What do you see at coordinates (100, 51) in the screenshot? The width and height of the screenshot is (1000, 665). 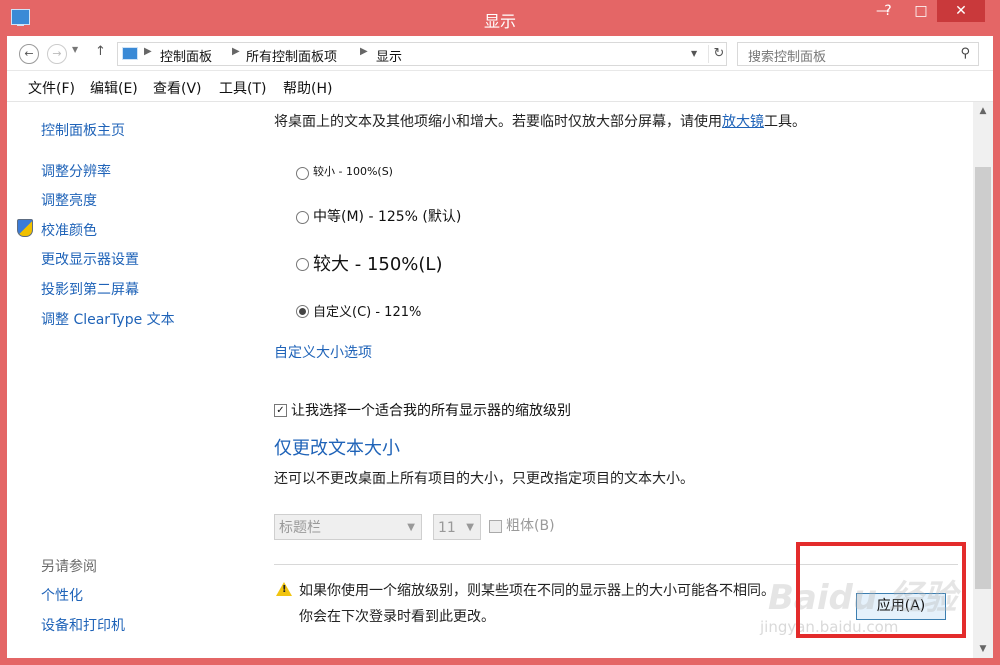 I see `up-arrow-icon: ↑` at bounding box center [100, 51].